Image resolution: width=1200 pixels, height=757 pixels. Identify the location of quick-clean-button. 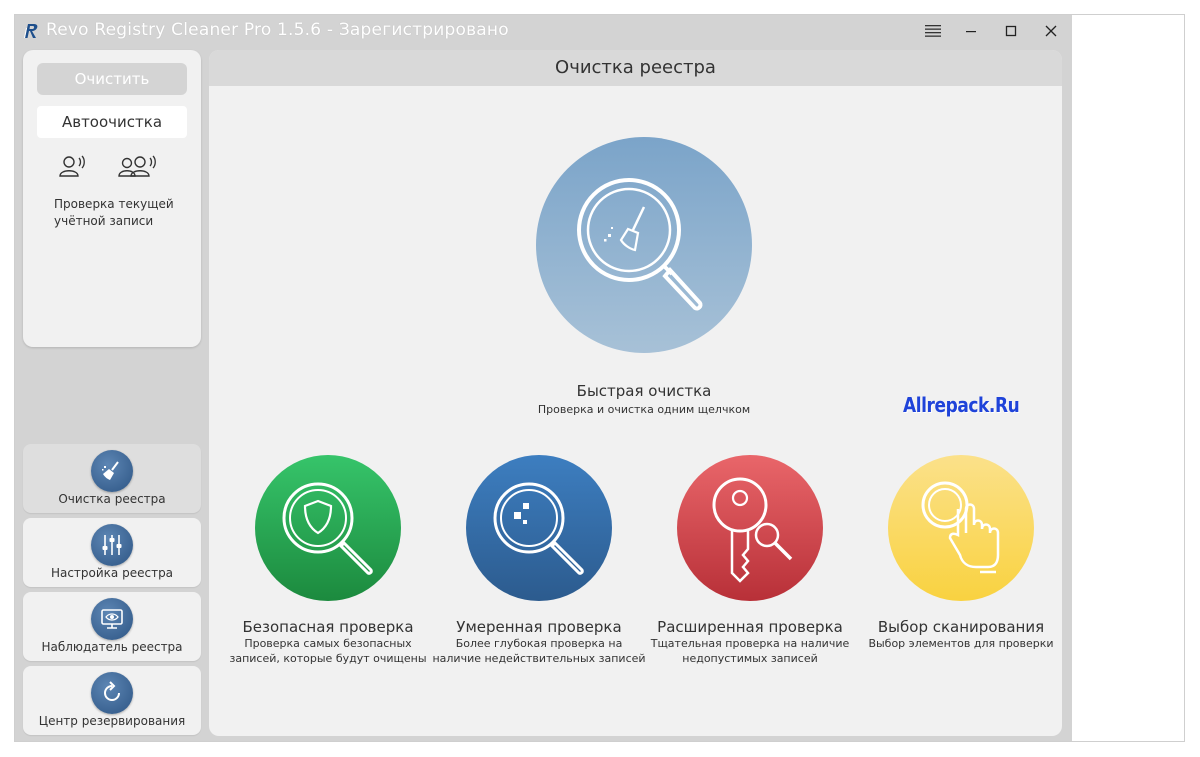
(644, 245).